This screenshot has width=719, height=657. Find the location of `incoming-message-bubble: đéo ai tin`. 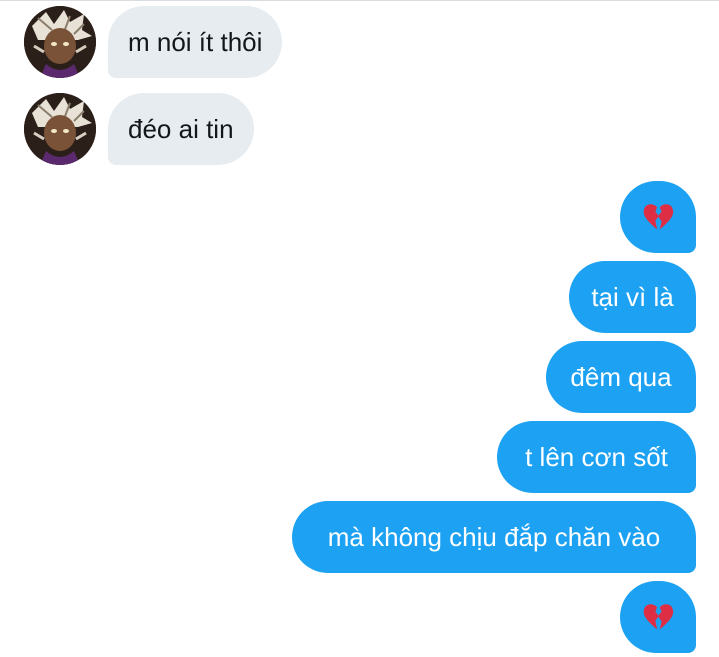

incoming-message-bubble: đéo ai tin is located at coordinates (181, 129).